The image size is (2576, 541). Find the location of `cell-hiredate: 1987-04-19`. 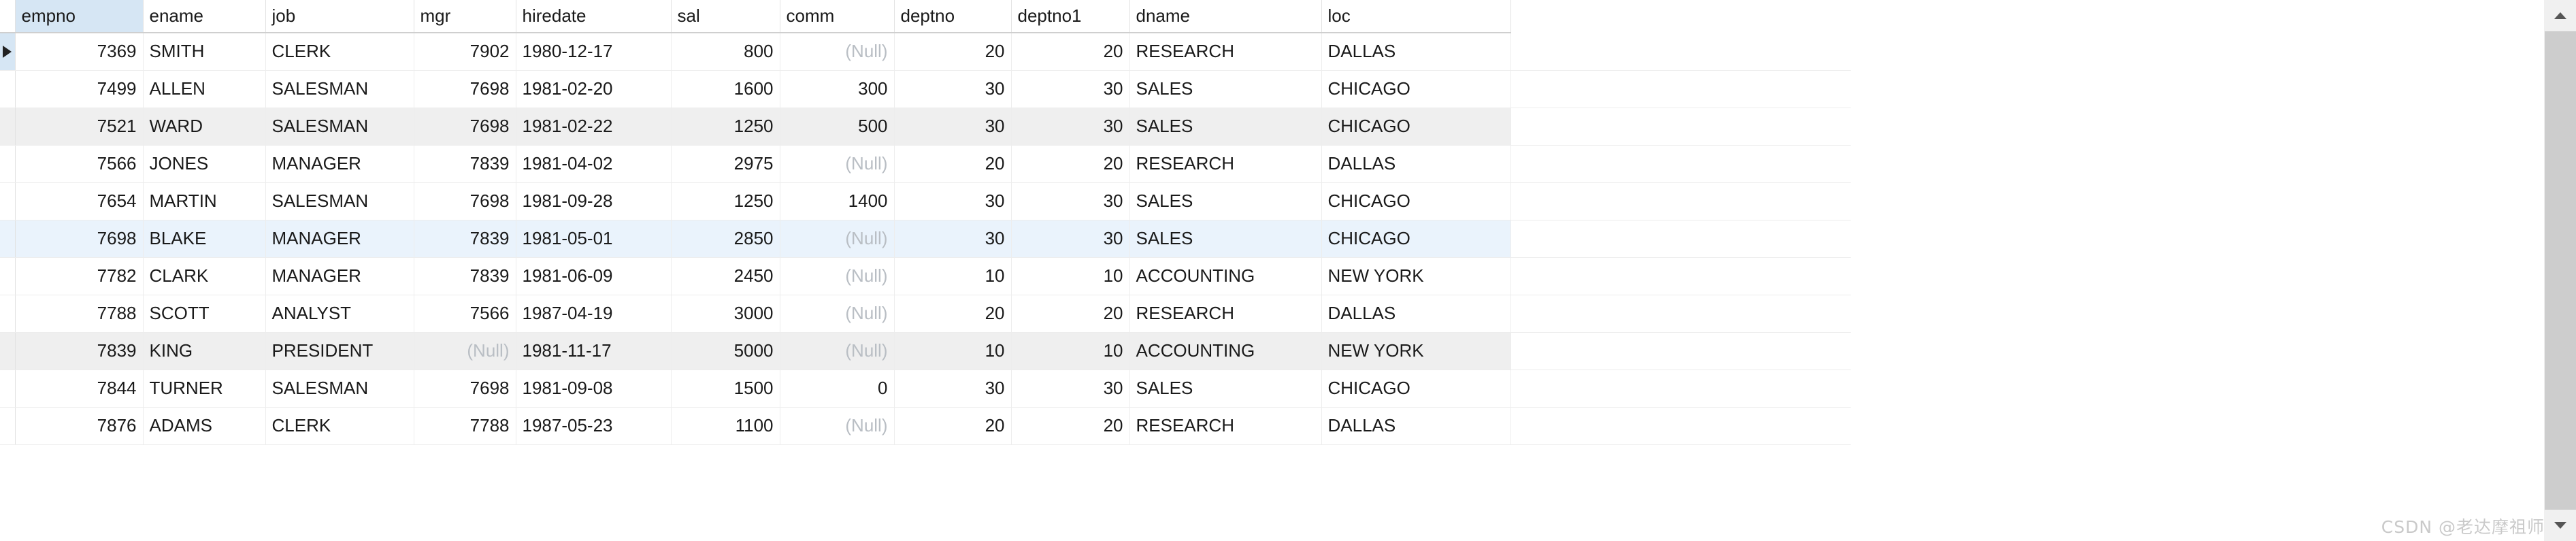

cell-hiredate: 1987-04-19 is located at coordinates (594, 314).